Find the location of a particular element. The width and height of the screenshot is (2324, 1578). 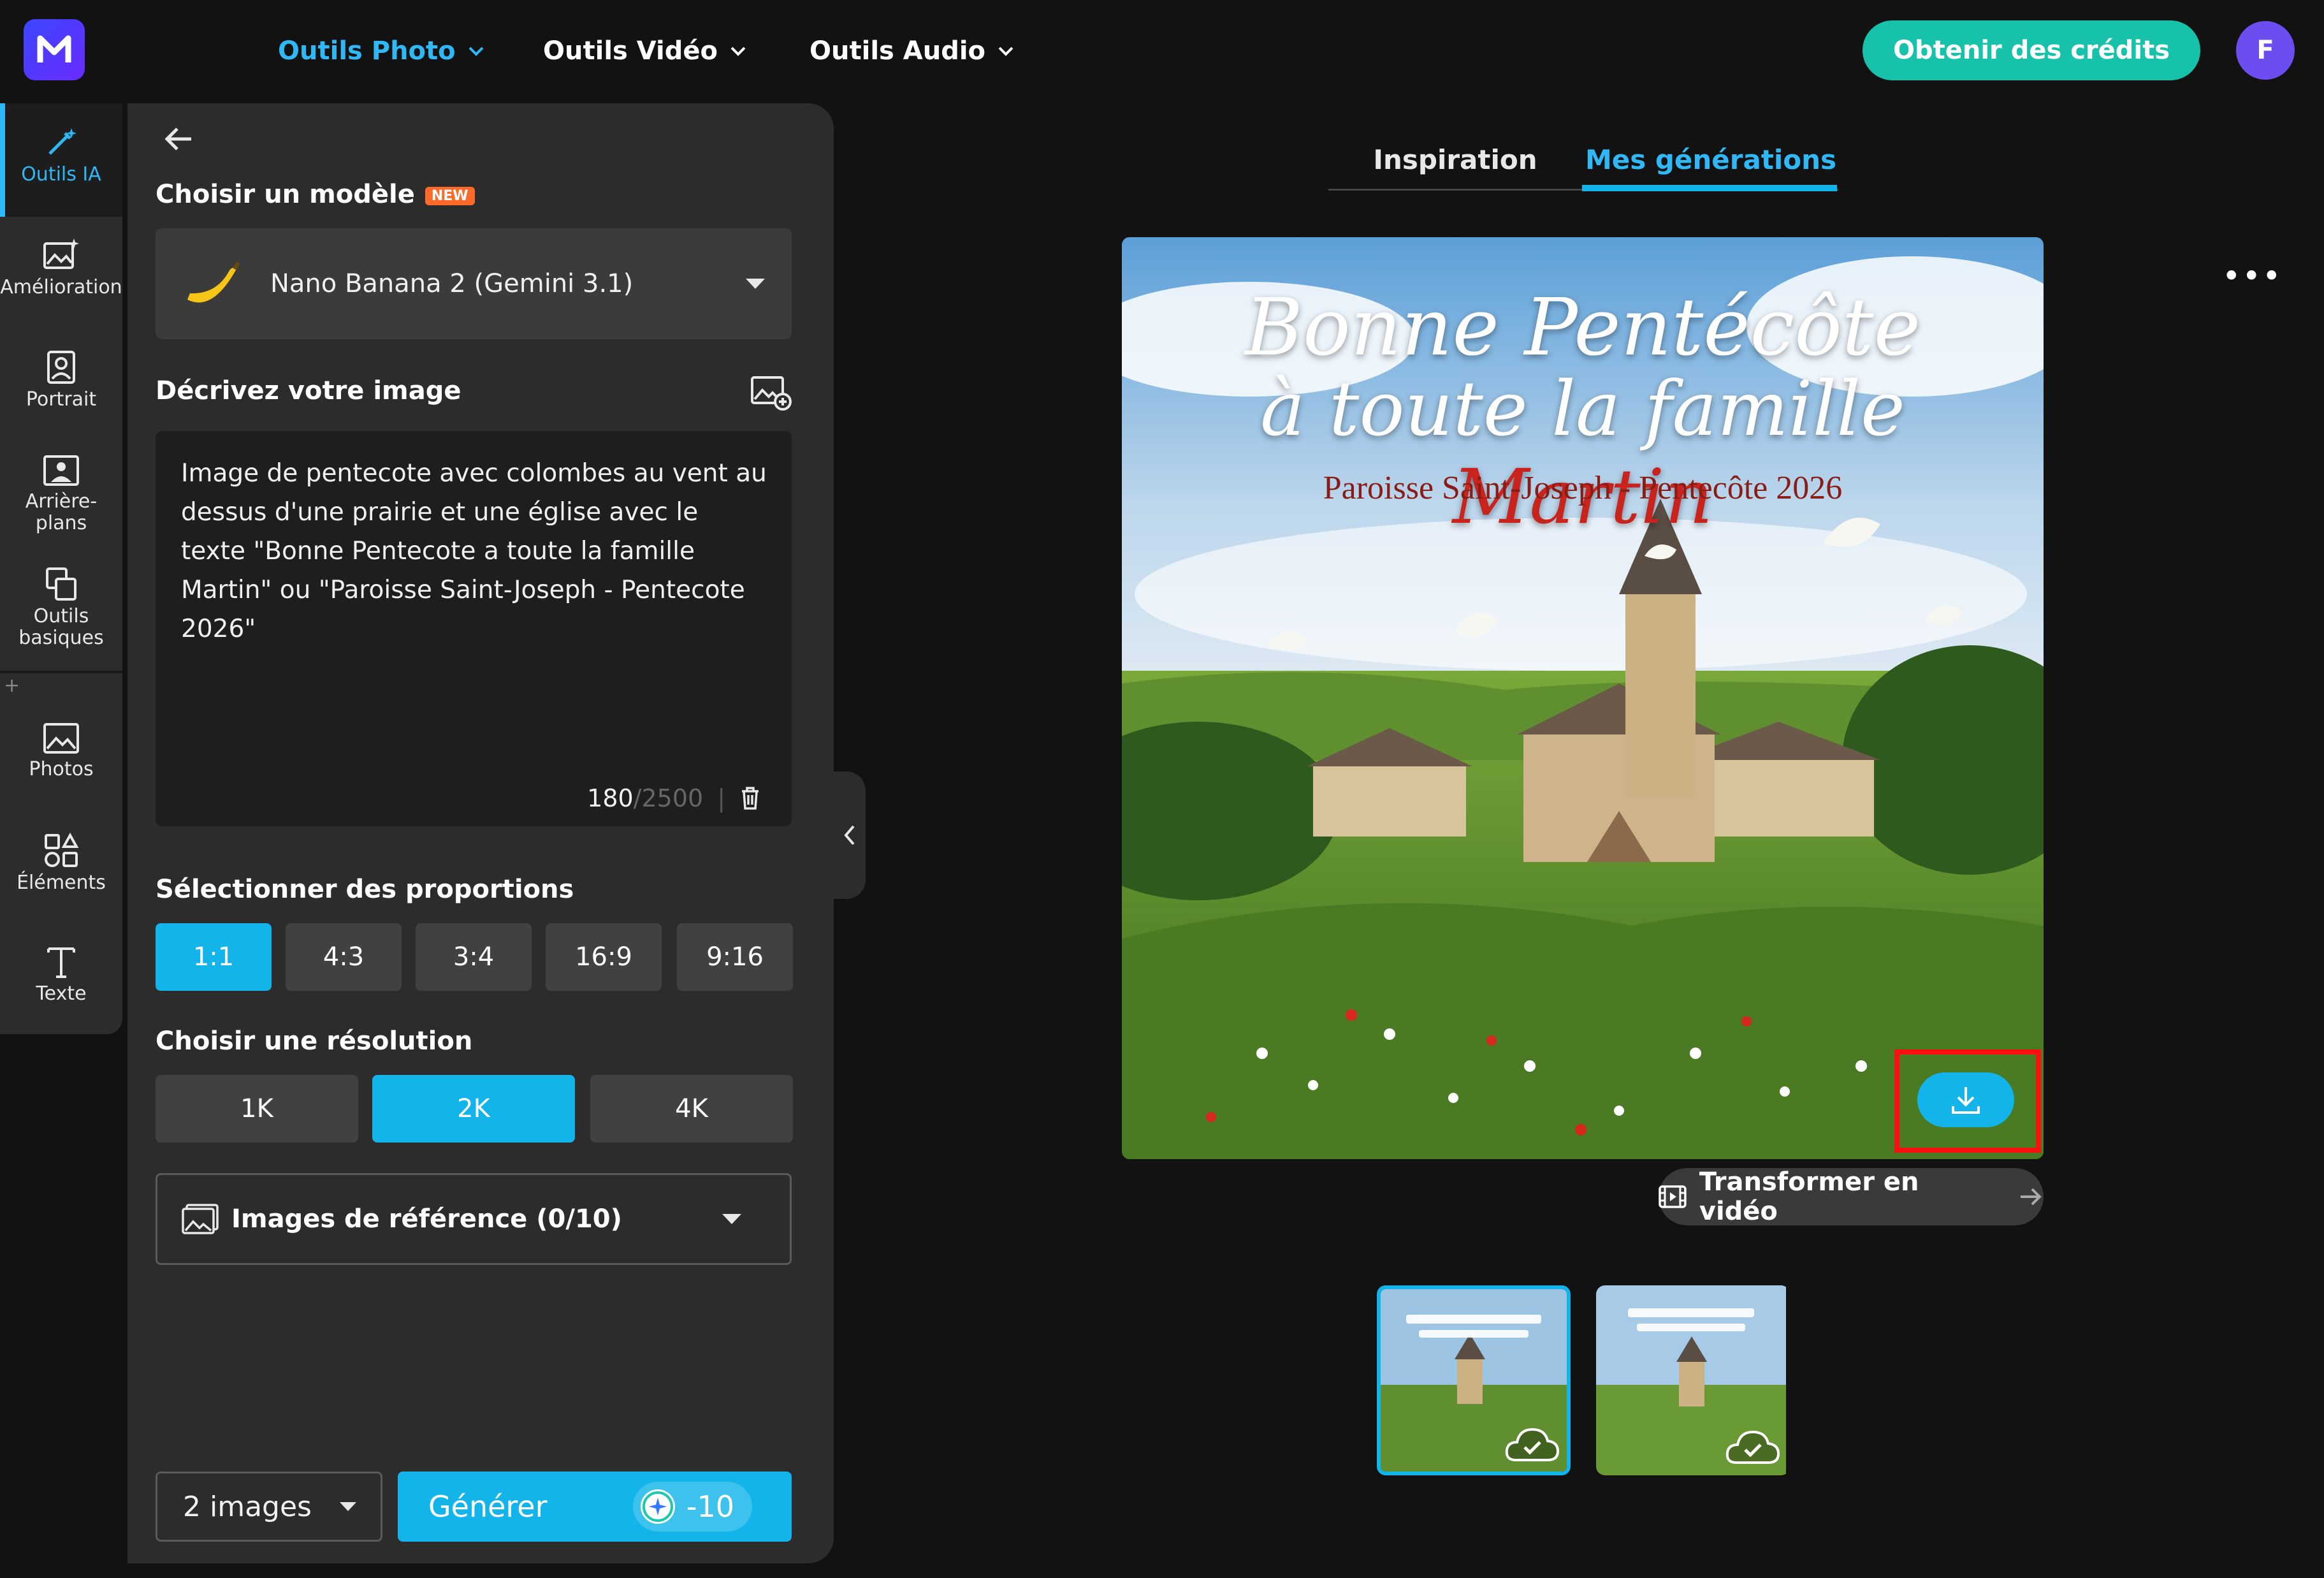

tab-inspiration: Inspiration is located at coordinates (1455, 159).